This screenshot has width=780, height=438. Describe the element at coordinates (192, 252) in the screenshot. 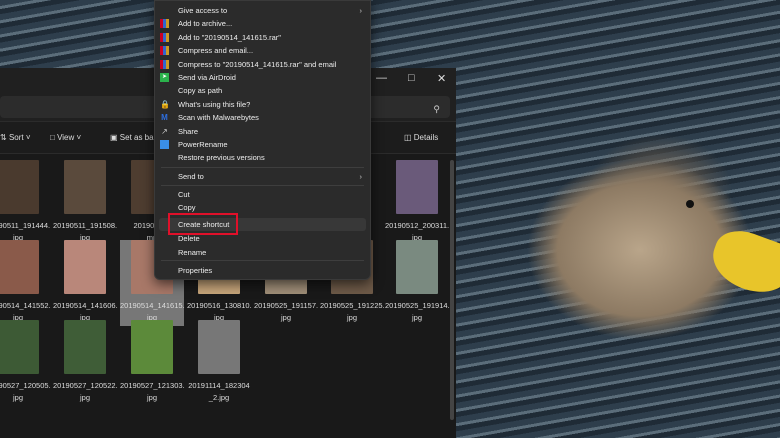

I see `menu-item-label: Rename` at that location.